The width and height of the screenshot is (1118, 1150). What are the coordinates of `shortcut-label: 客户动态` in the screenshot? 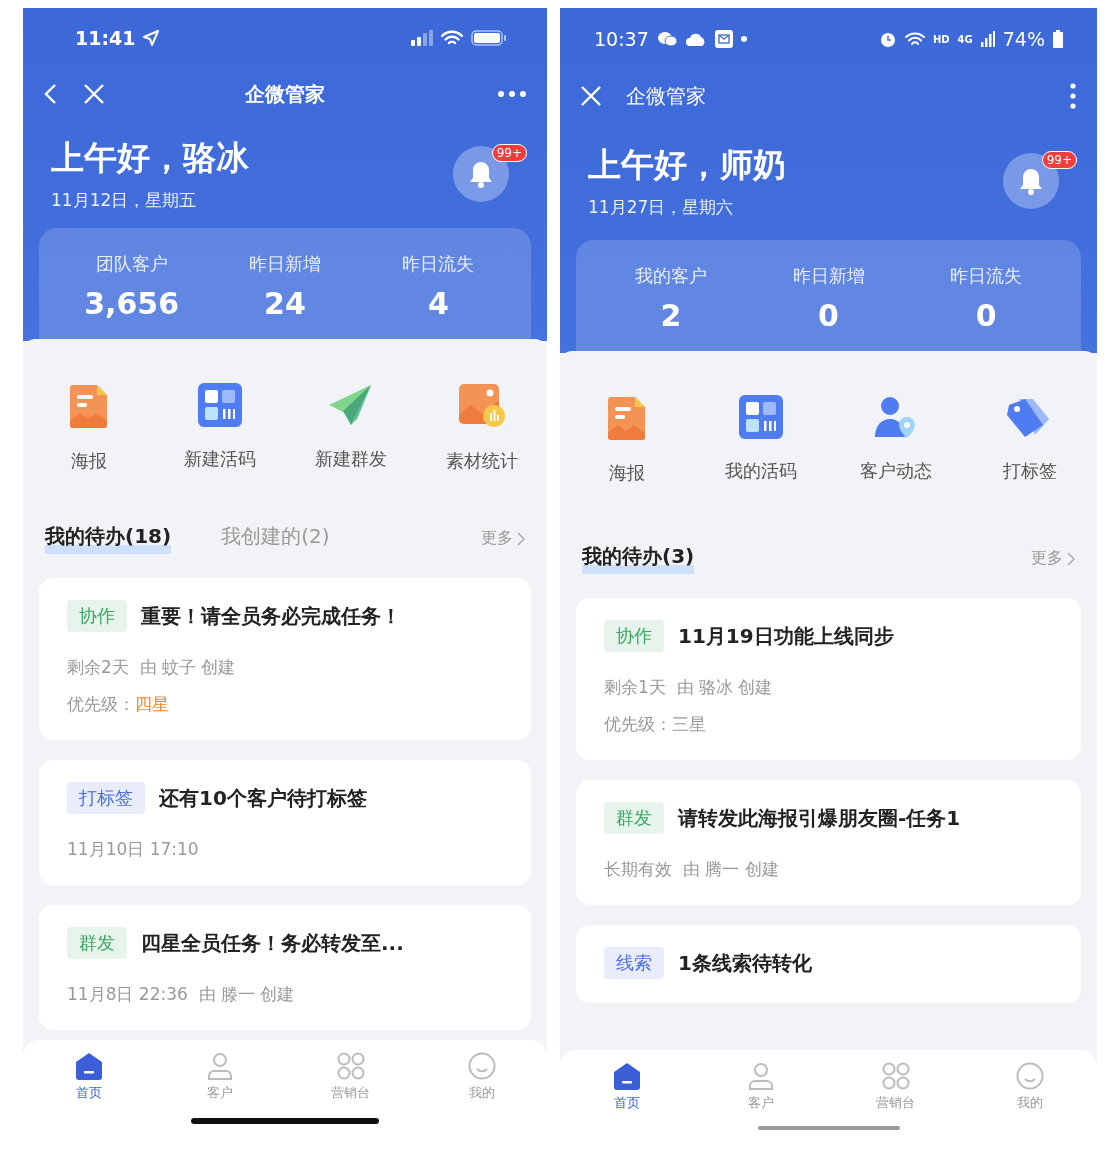 It's located at (895, 471).